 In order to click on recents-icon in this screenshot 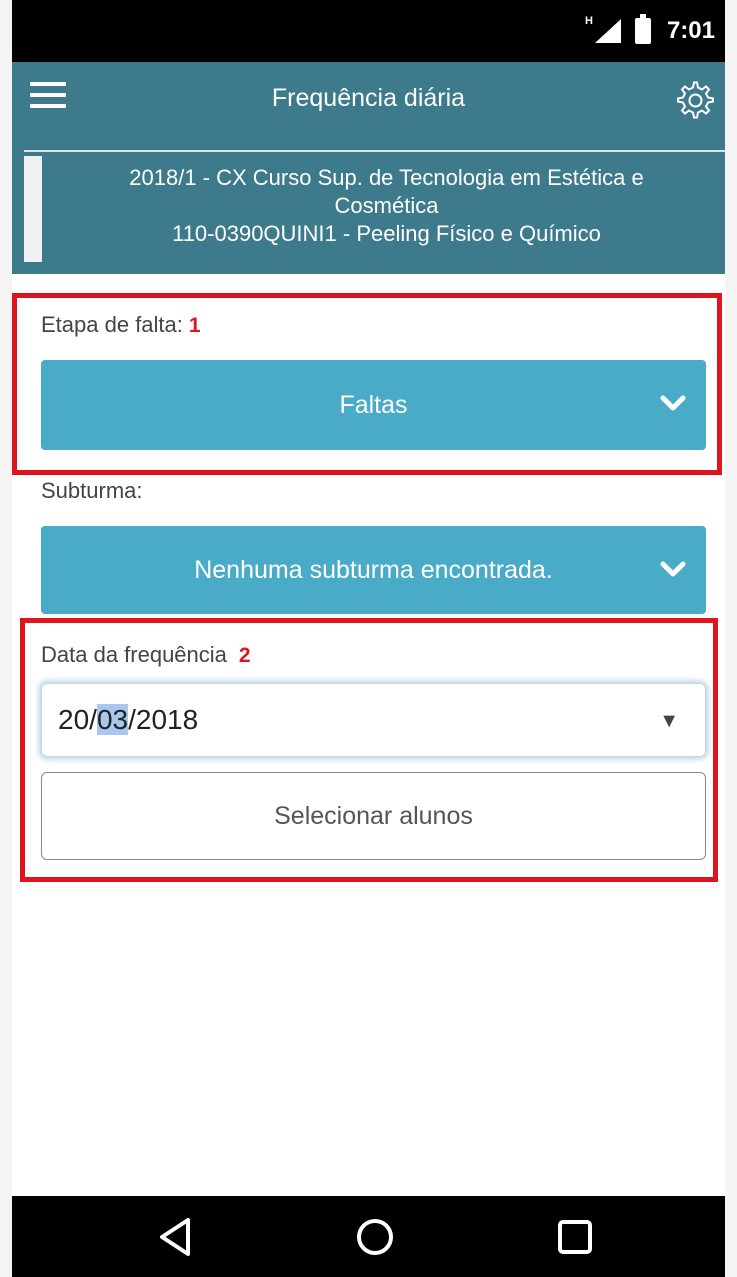, I will do `click(575, 1237)`.